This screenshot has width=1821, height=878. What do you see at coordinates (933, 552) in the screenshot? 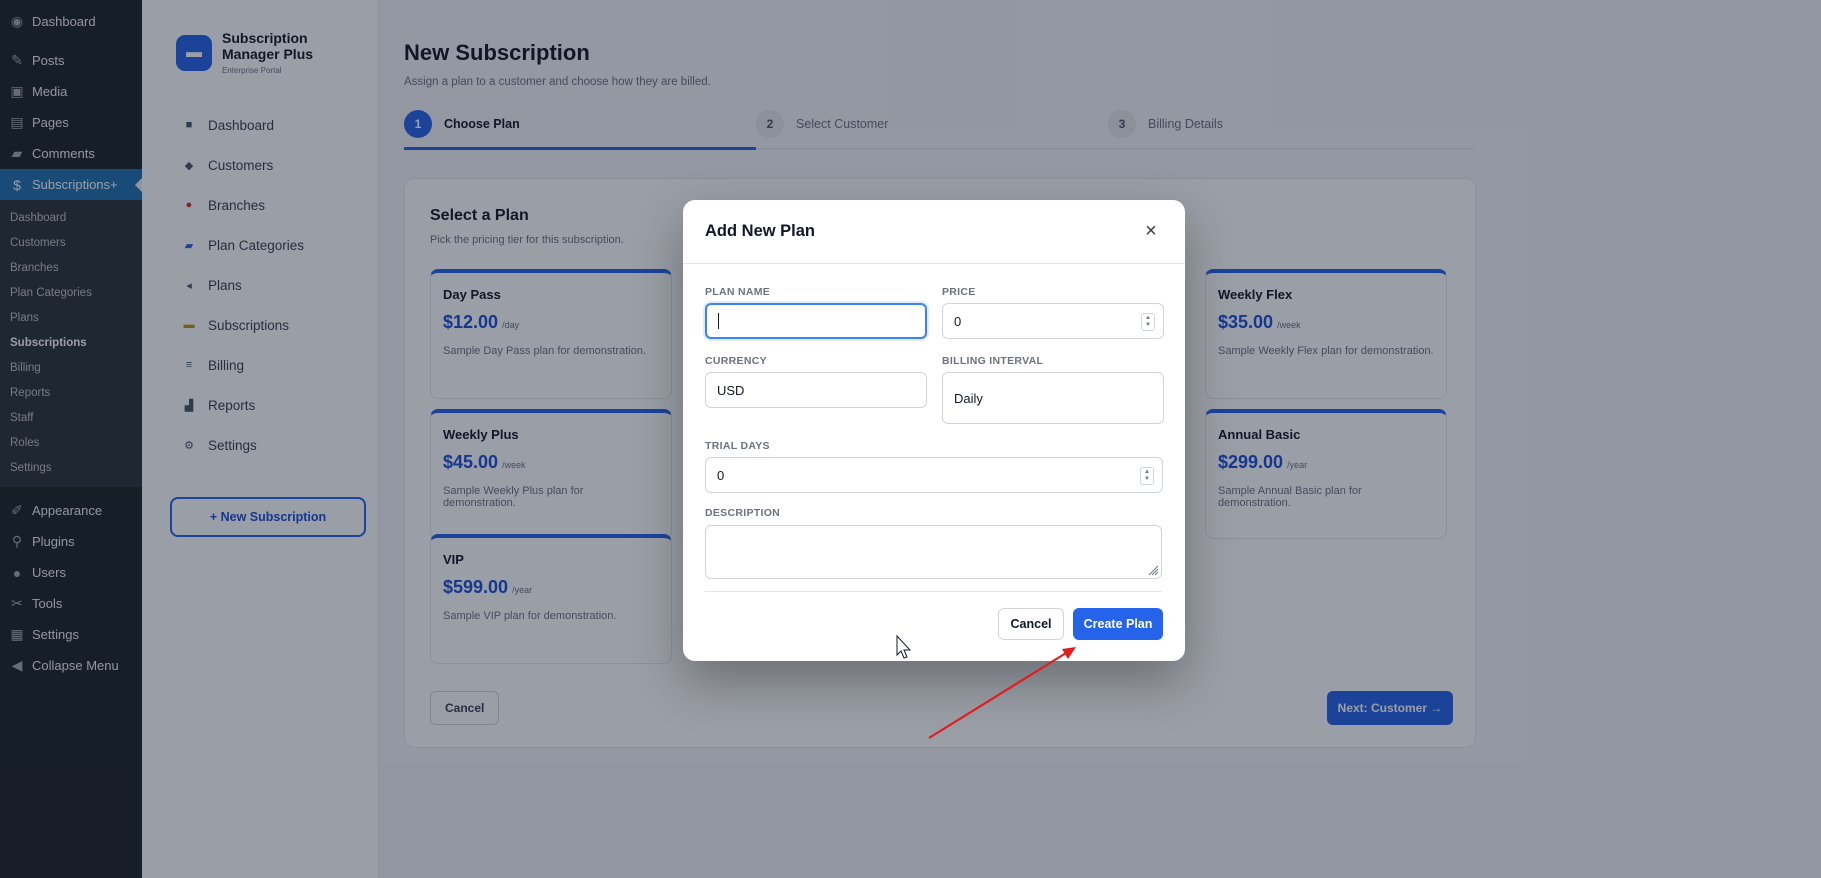
I see `description-textarea` at bounding box center [933, 552].